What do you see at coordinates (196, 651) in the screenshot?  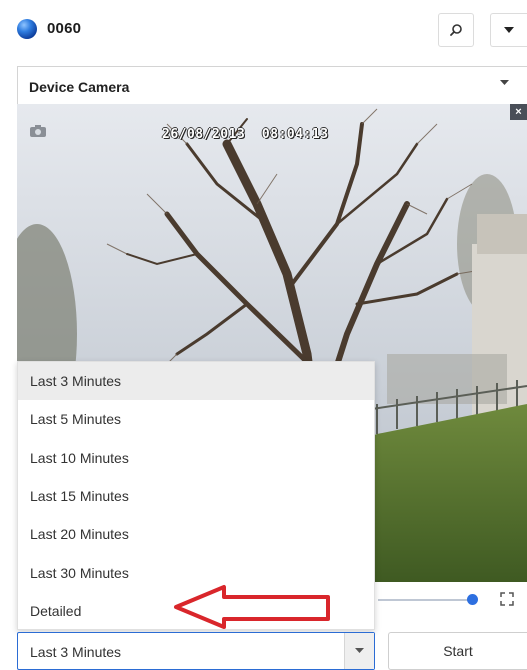 I see `time-range-select: Last 3 Minutes` at bounding box center [196, 651].